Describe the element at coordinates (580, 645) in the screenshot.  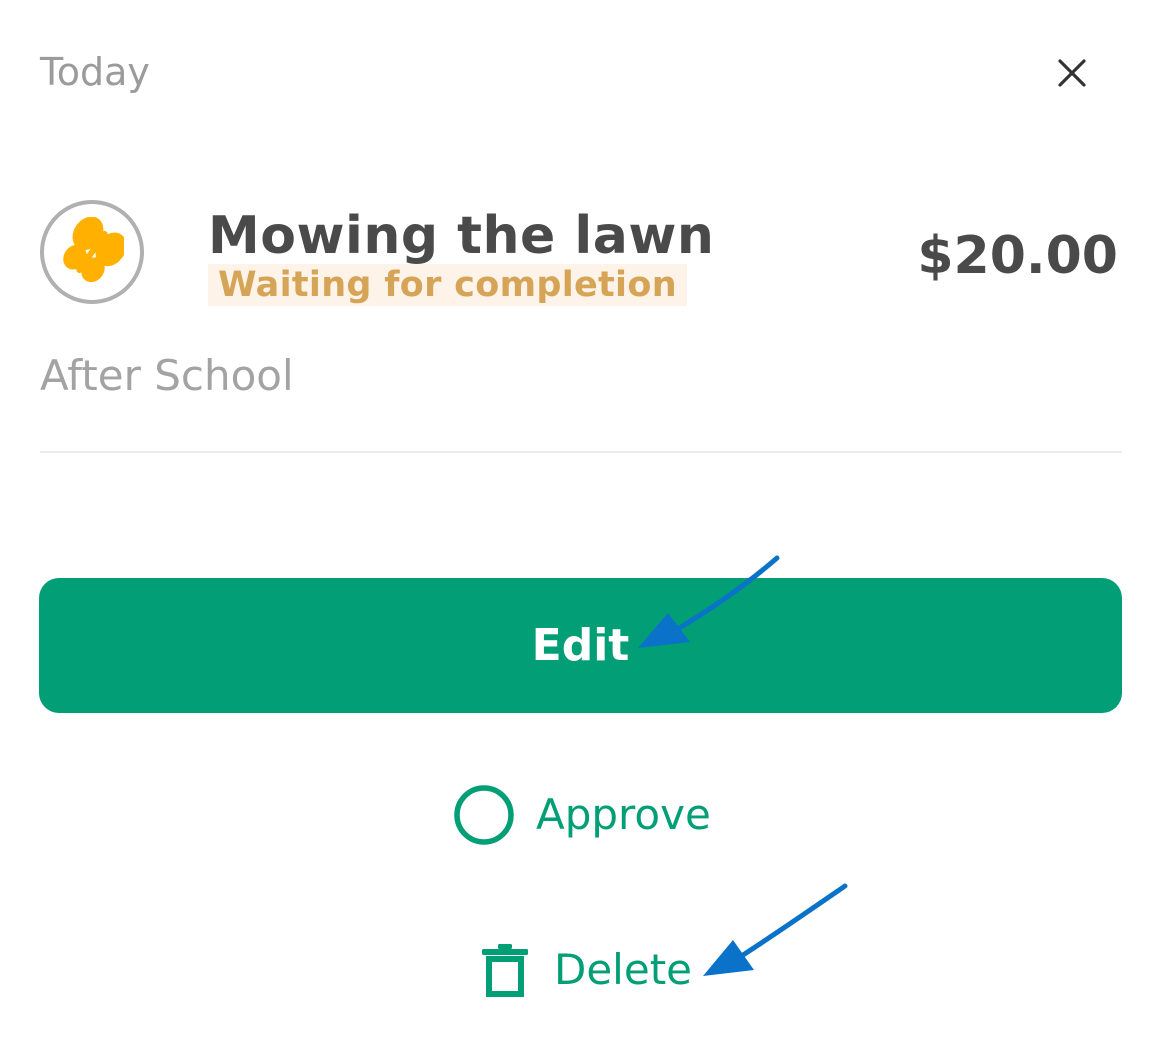
I see `edit-button: Edit` at that location.